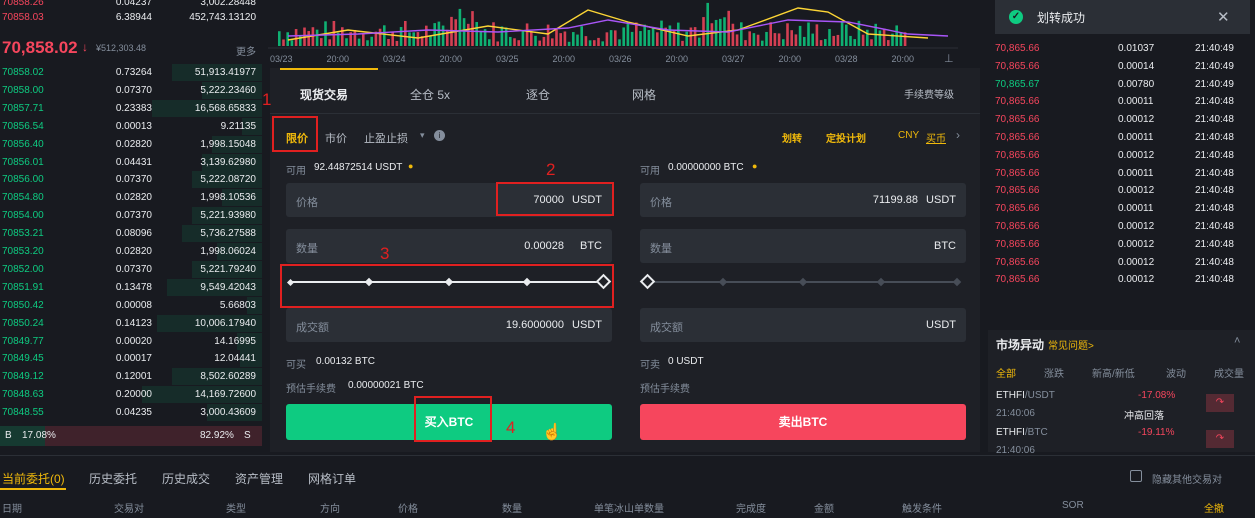 Image resolution: width=1255 pixels, height=518 pixels. I want to click on column-header: 全撤, so click(1214, 507).